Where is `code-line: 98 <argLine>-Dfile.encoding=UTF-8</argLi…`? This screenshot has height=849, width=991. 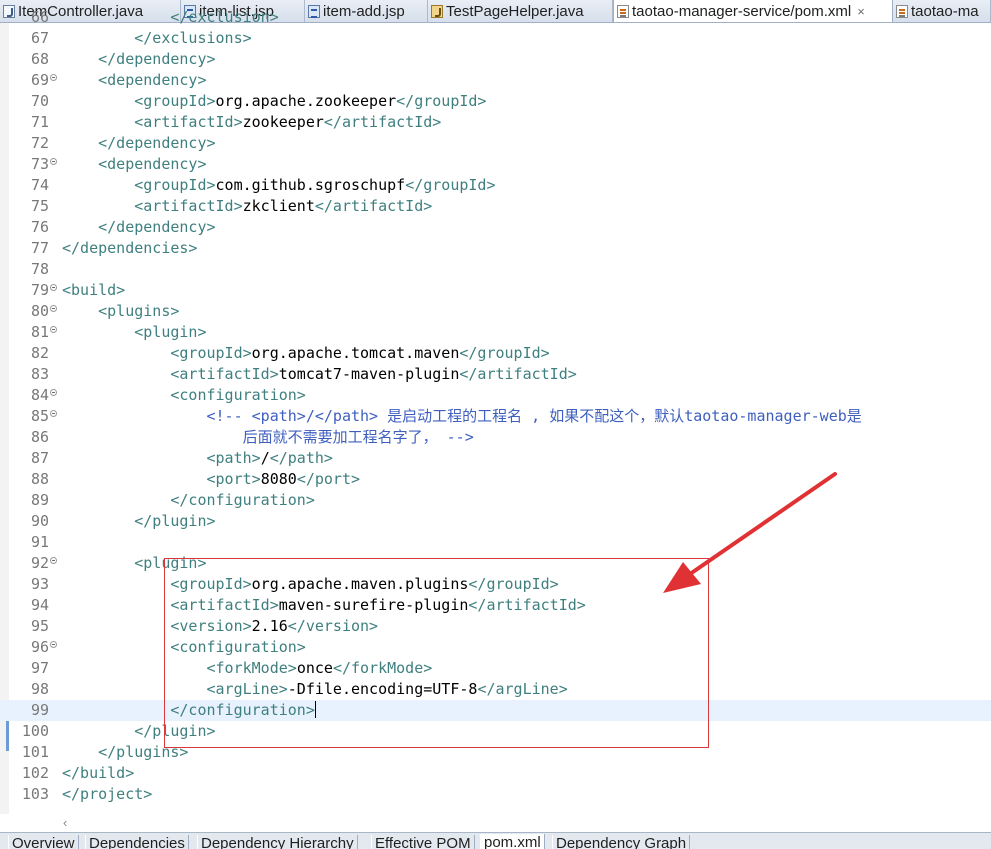 code-line: 98 <argLine>-Dfile.encoding=UTF-8</argLi… is located at coordinates (495, 689).